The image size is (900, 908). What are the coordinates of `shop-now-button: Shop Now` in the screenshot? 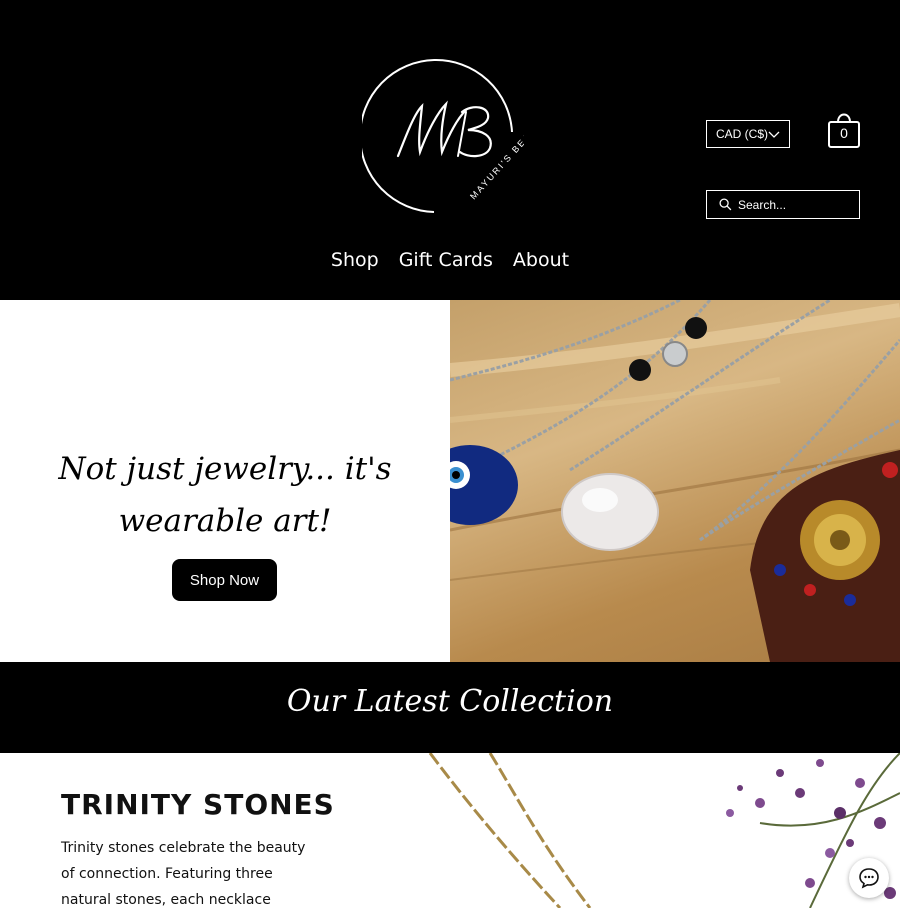 It's located at (224, 580).